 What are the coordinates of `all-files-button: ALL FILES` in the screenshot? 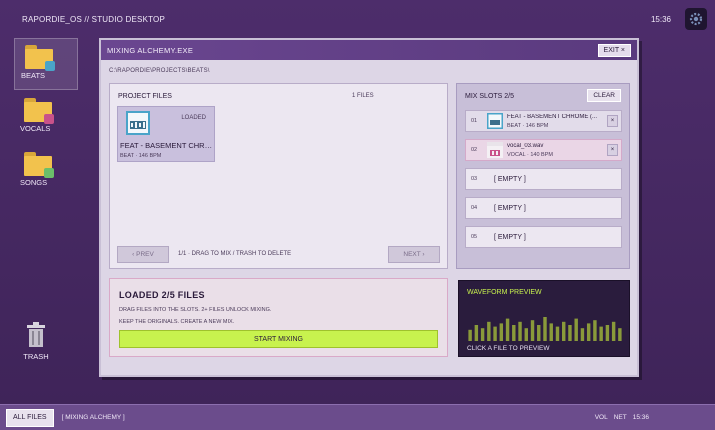 It's located at (30, 417).